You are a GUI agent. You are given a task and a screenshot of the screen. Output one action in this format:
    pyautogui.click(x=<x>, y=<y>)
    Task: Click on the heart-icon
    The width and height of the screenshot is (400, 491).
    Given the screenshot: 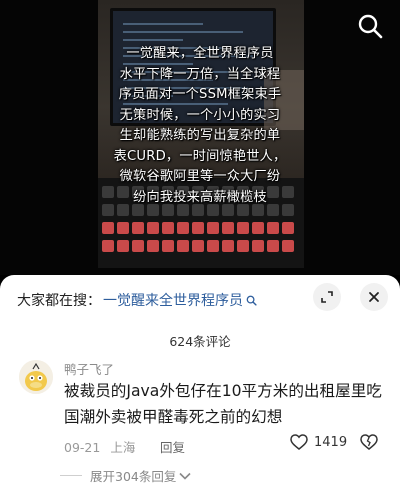 What is the action you would take?
    pyautogui.click(x=299, y=442)
    